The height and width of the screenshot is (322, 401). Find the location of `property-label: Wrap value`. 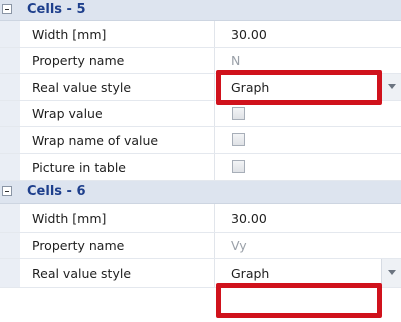

property-label: Wrap value is located at coordinates (123, 113).